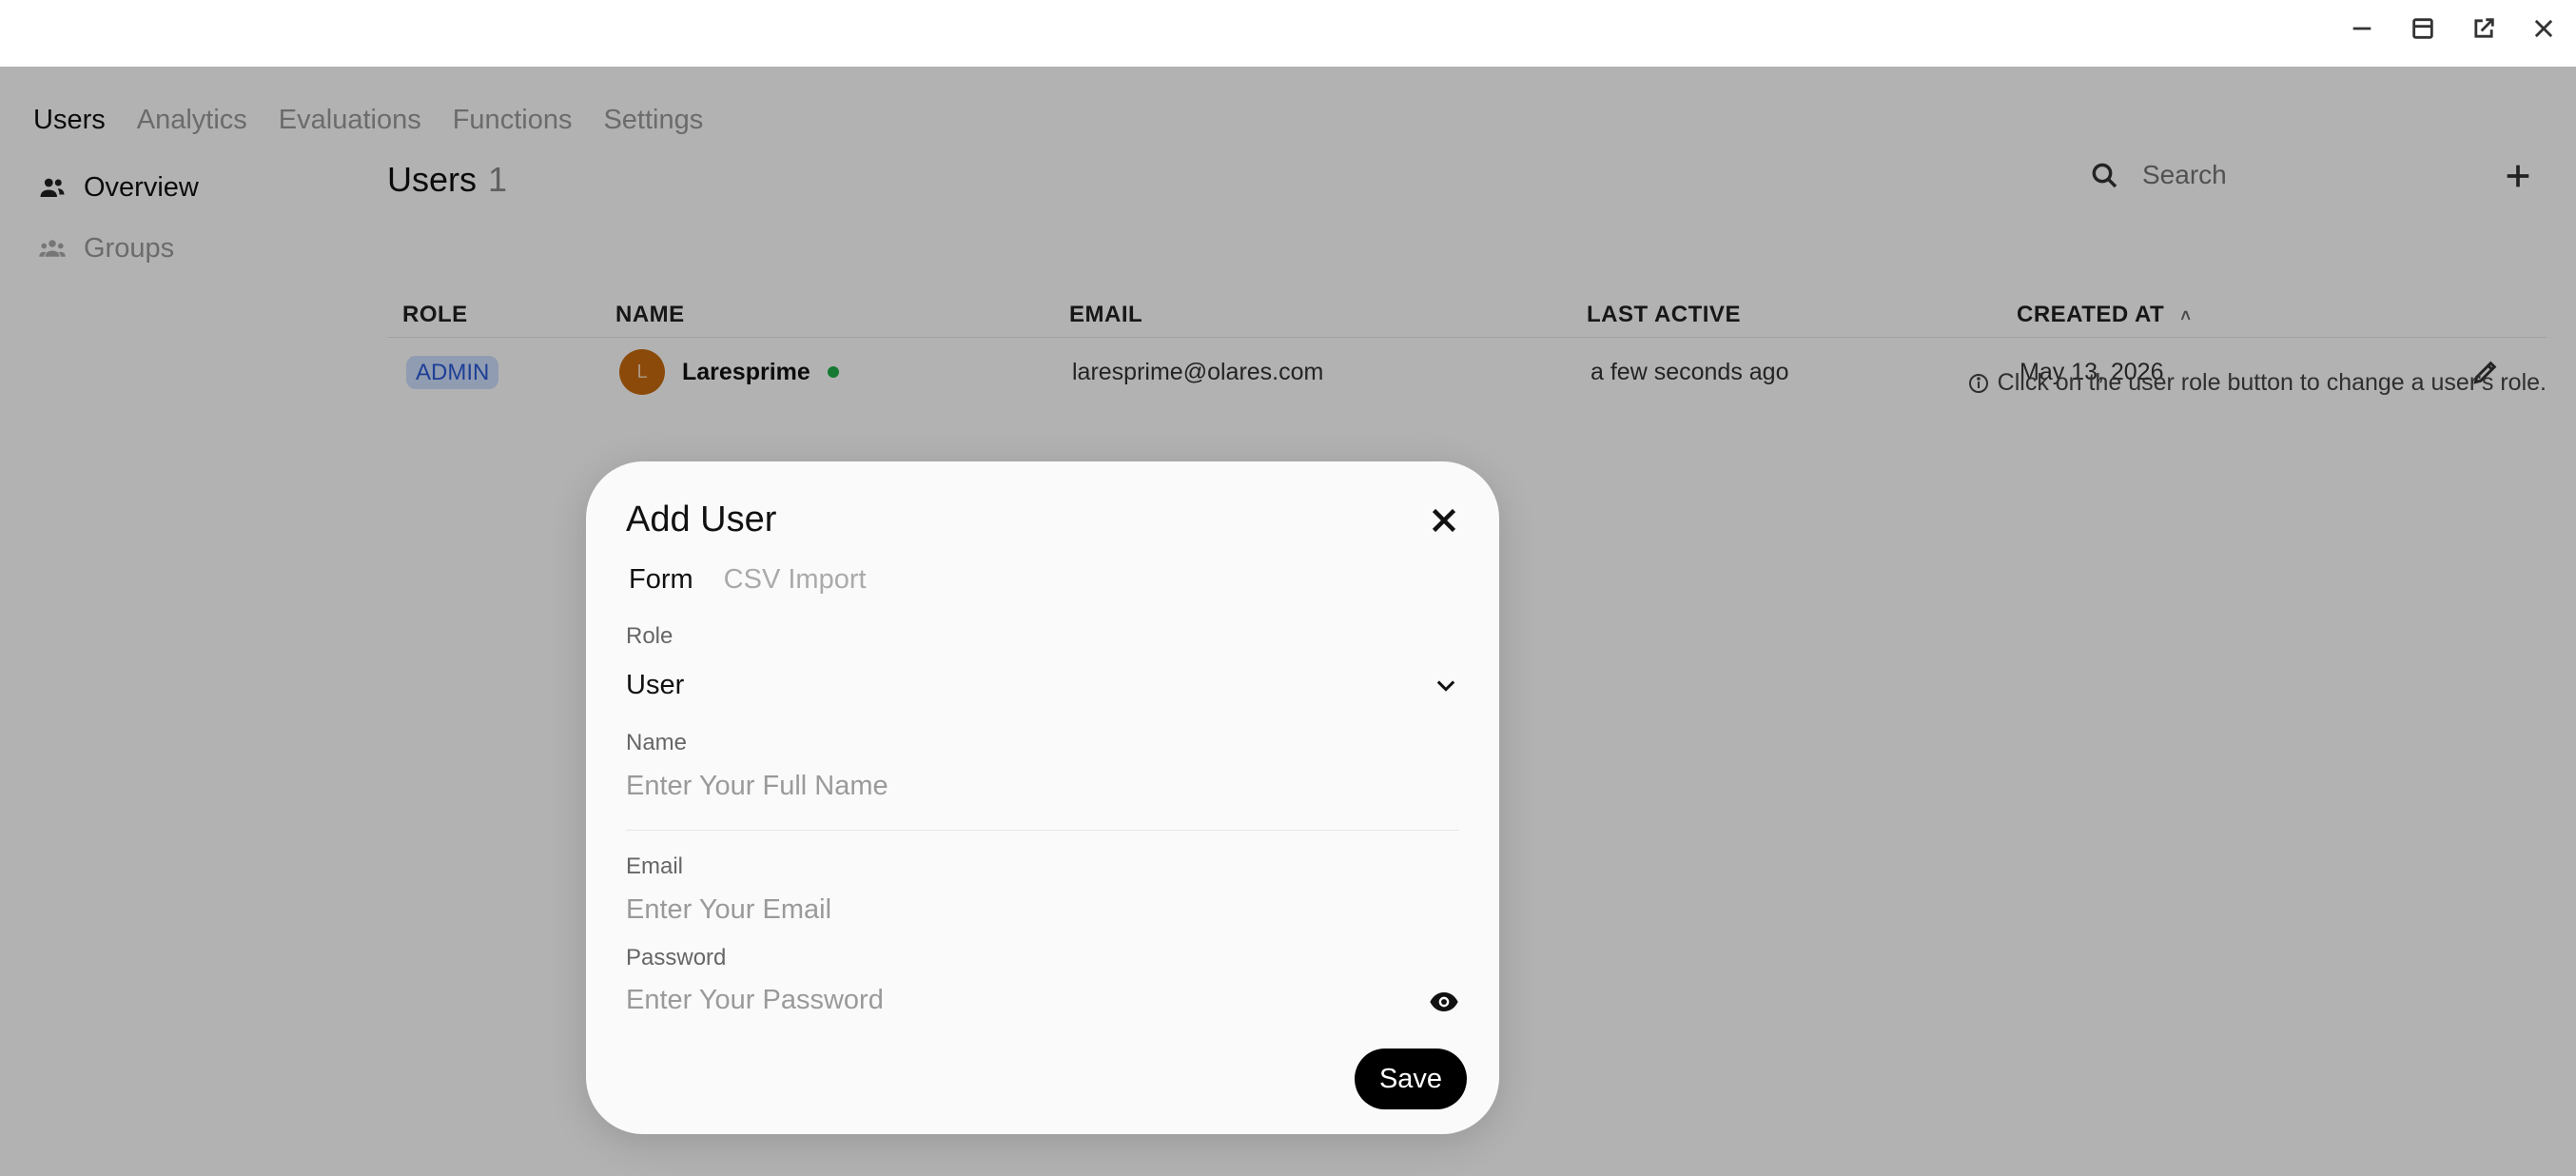 The width and height of the screenshot is (2576, 1176). I want to click on close-modal-button, so click(1444, 520).